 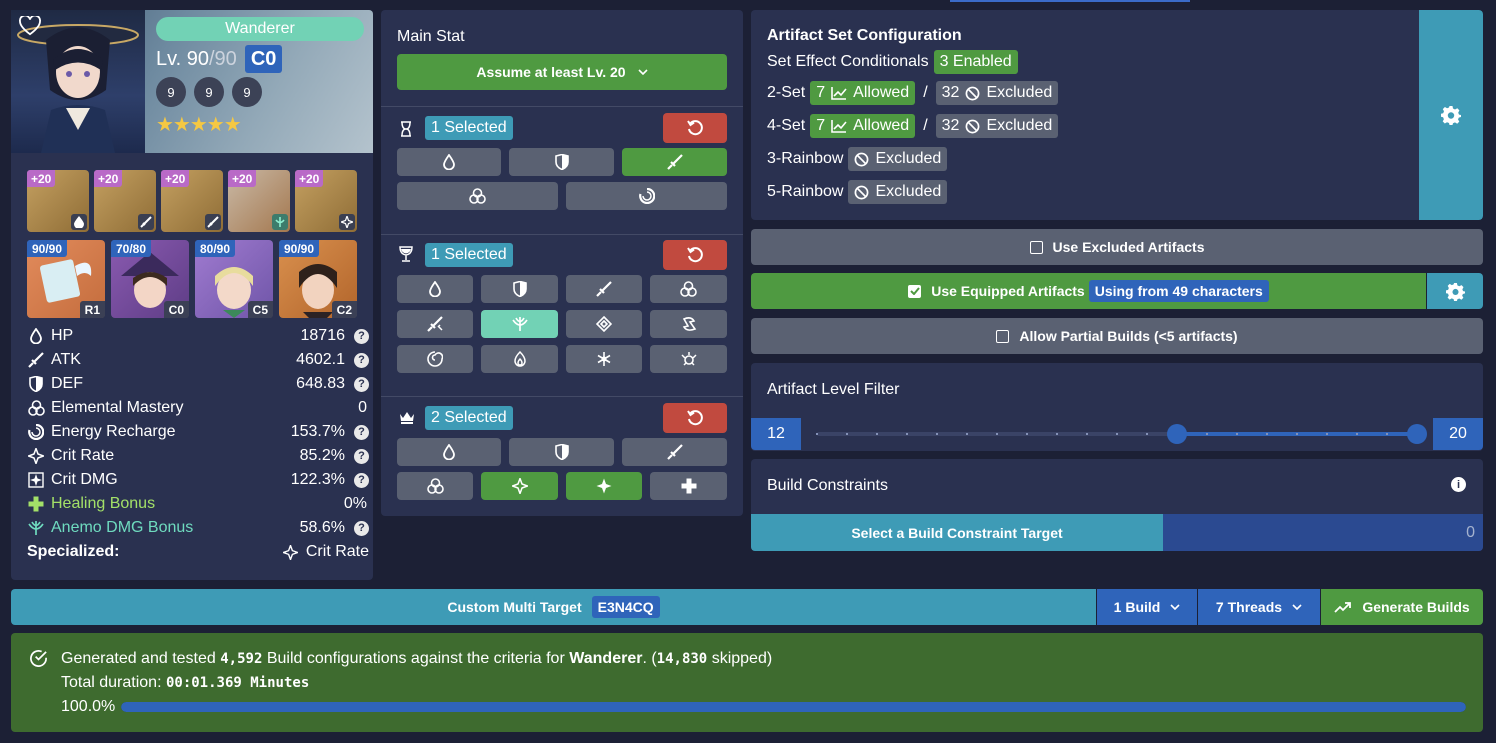 I want to click on sands-atk-toggle, so click(x=674, y=162).